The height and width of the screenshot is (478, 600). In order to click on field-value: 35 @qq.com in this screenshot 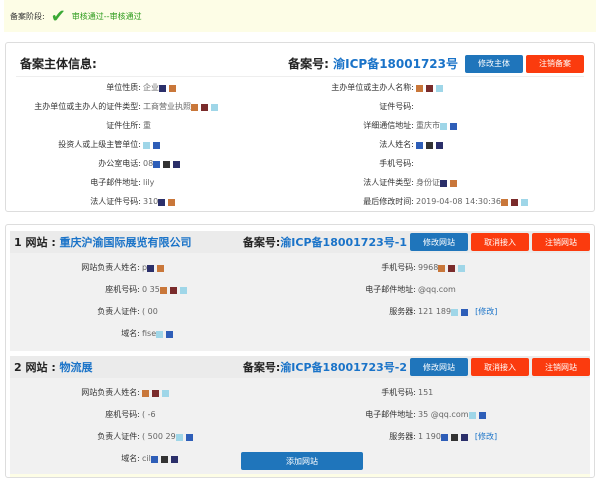, I will do `click(452, 415)`.